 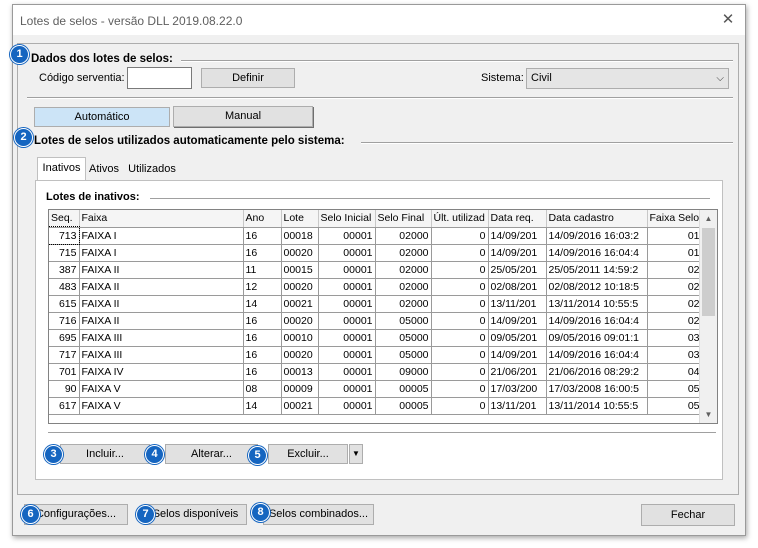 I want to click on section-title-dados: Dados dos lotes de selos:, so click(x=102, y=59).